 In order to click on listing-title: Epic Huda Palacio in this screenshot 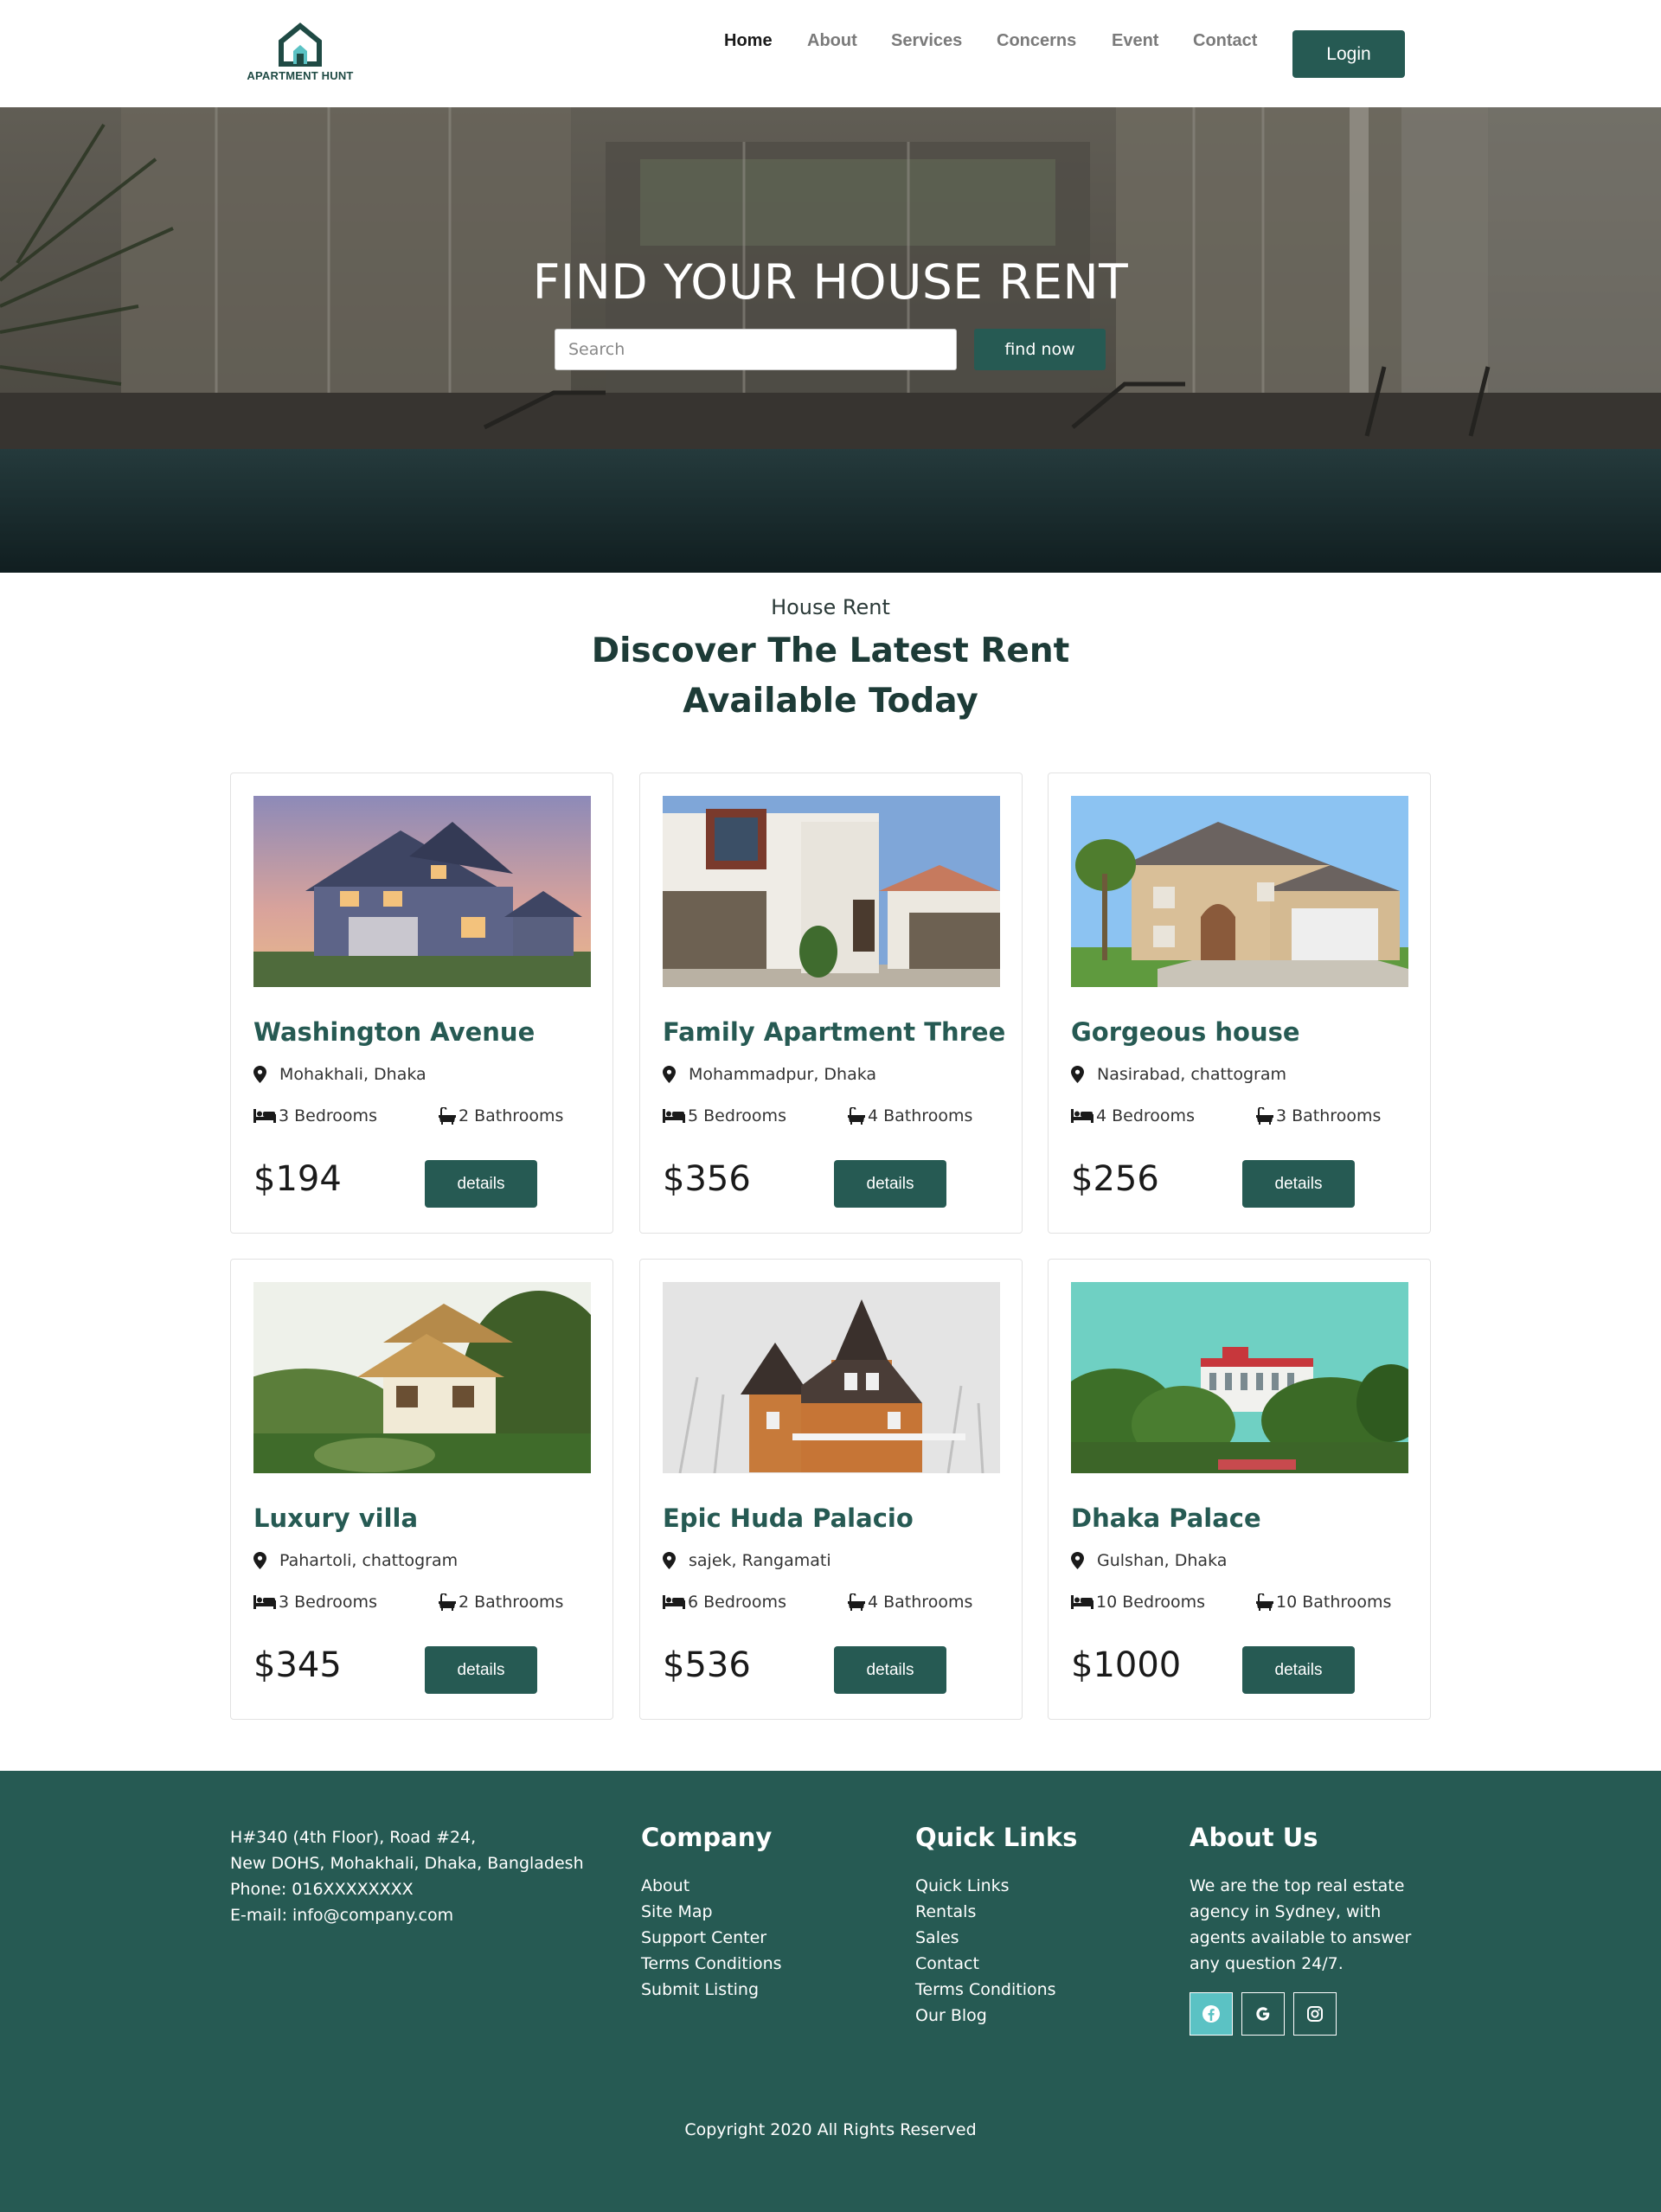, I will do `click(789, 1518)`.